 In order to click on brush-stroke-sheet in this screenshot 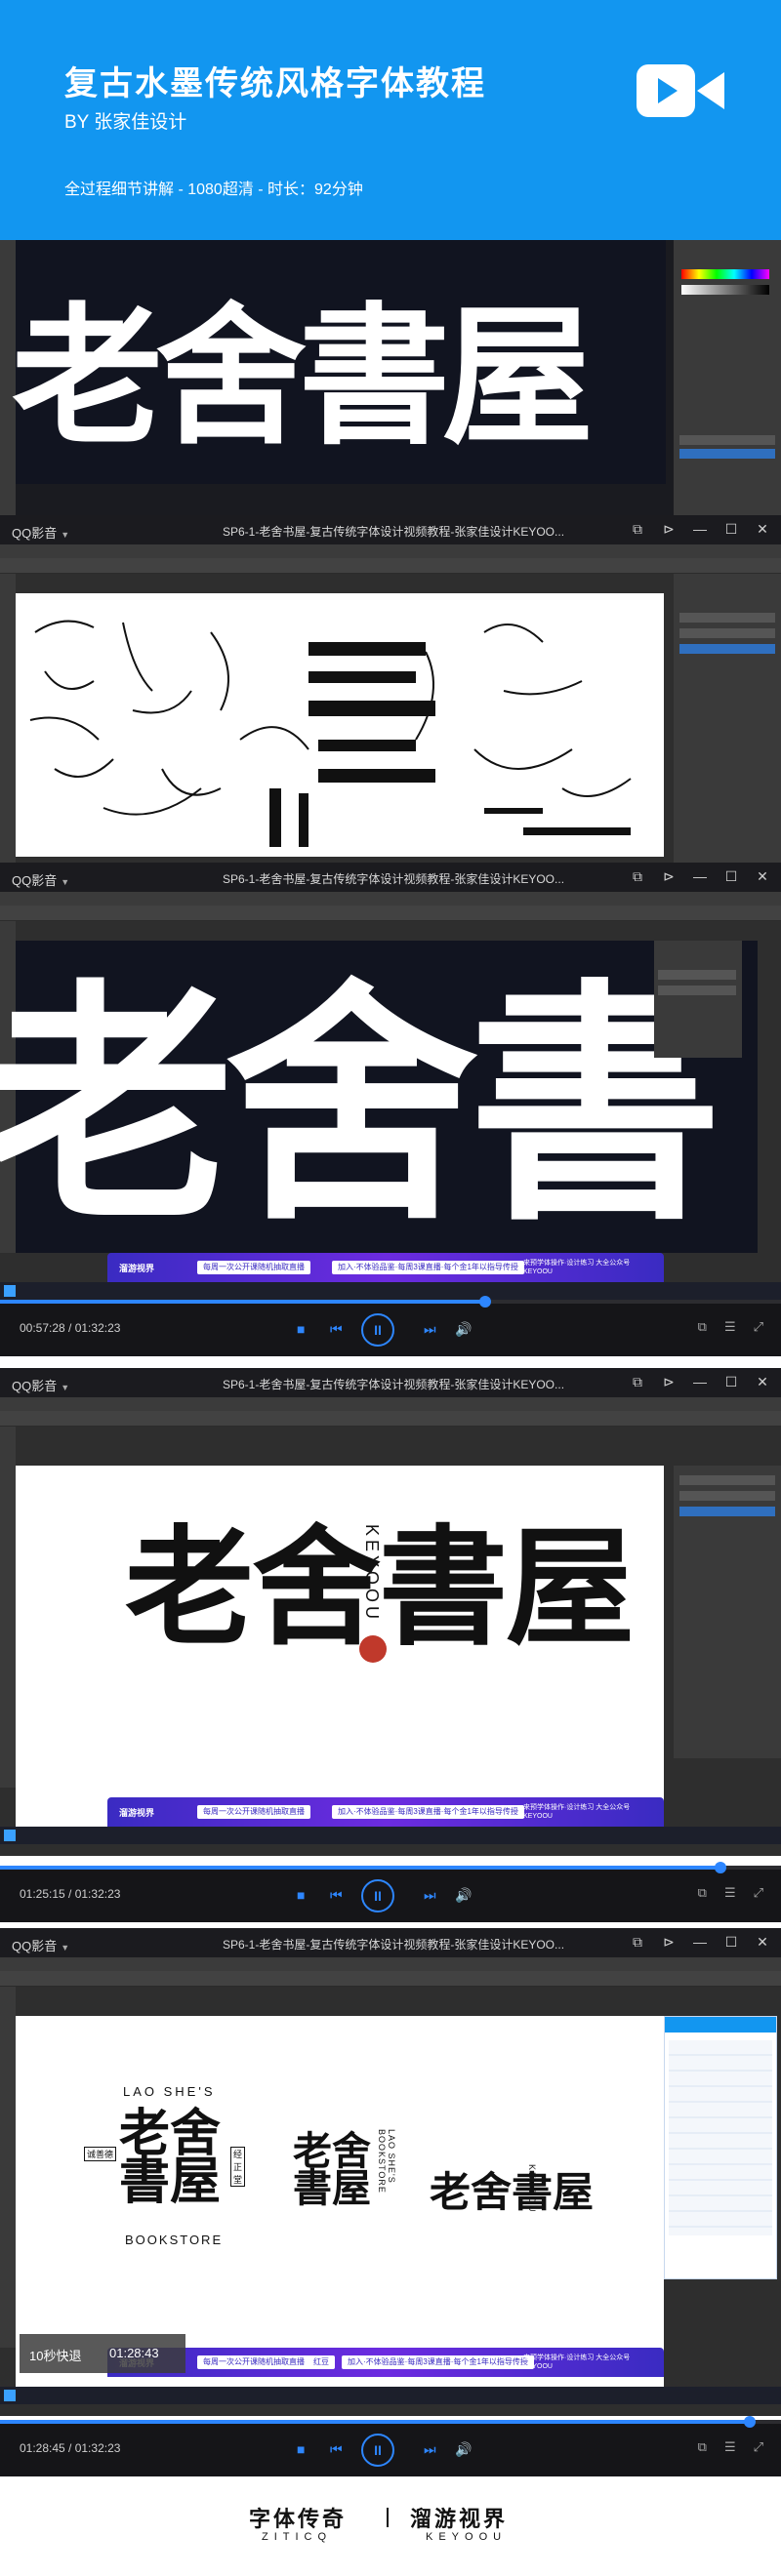, I will do `click(330, 733)`.